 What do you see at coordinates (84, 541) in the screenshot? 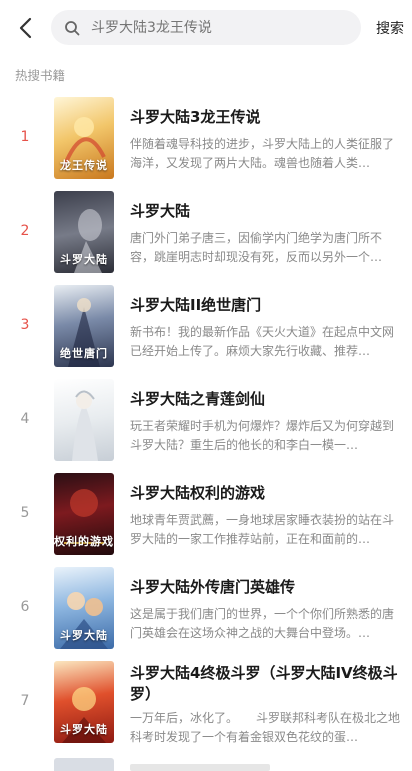
I see `cover-text: 权利的游戏` at bounding box center [84, 541].